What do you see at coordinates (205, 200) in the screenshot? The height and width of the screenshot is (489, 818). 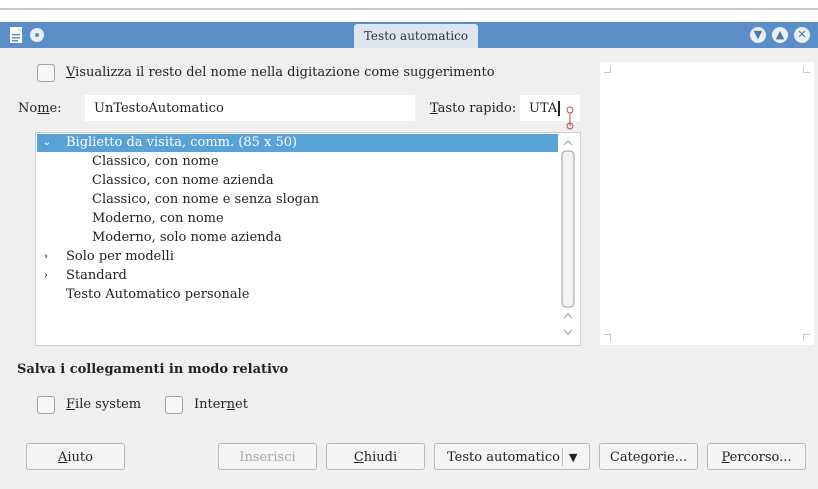 I see `tree-item: Classico, con nome e senza slogan` at bounding box center [205, 200].